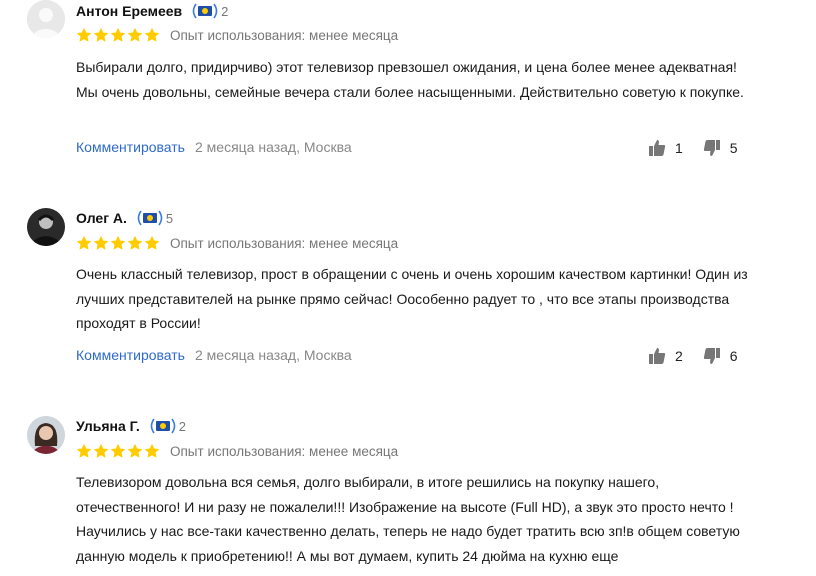  I want to click on like-count: 1, so click(679, 148).